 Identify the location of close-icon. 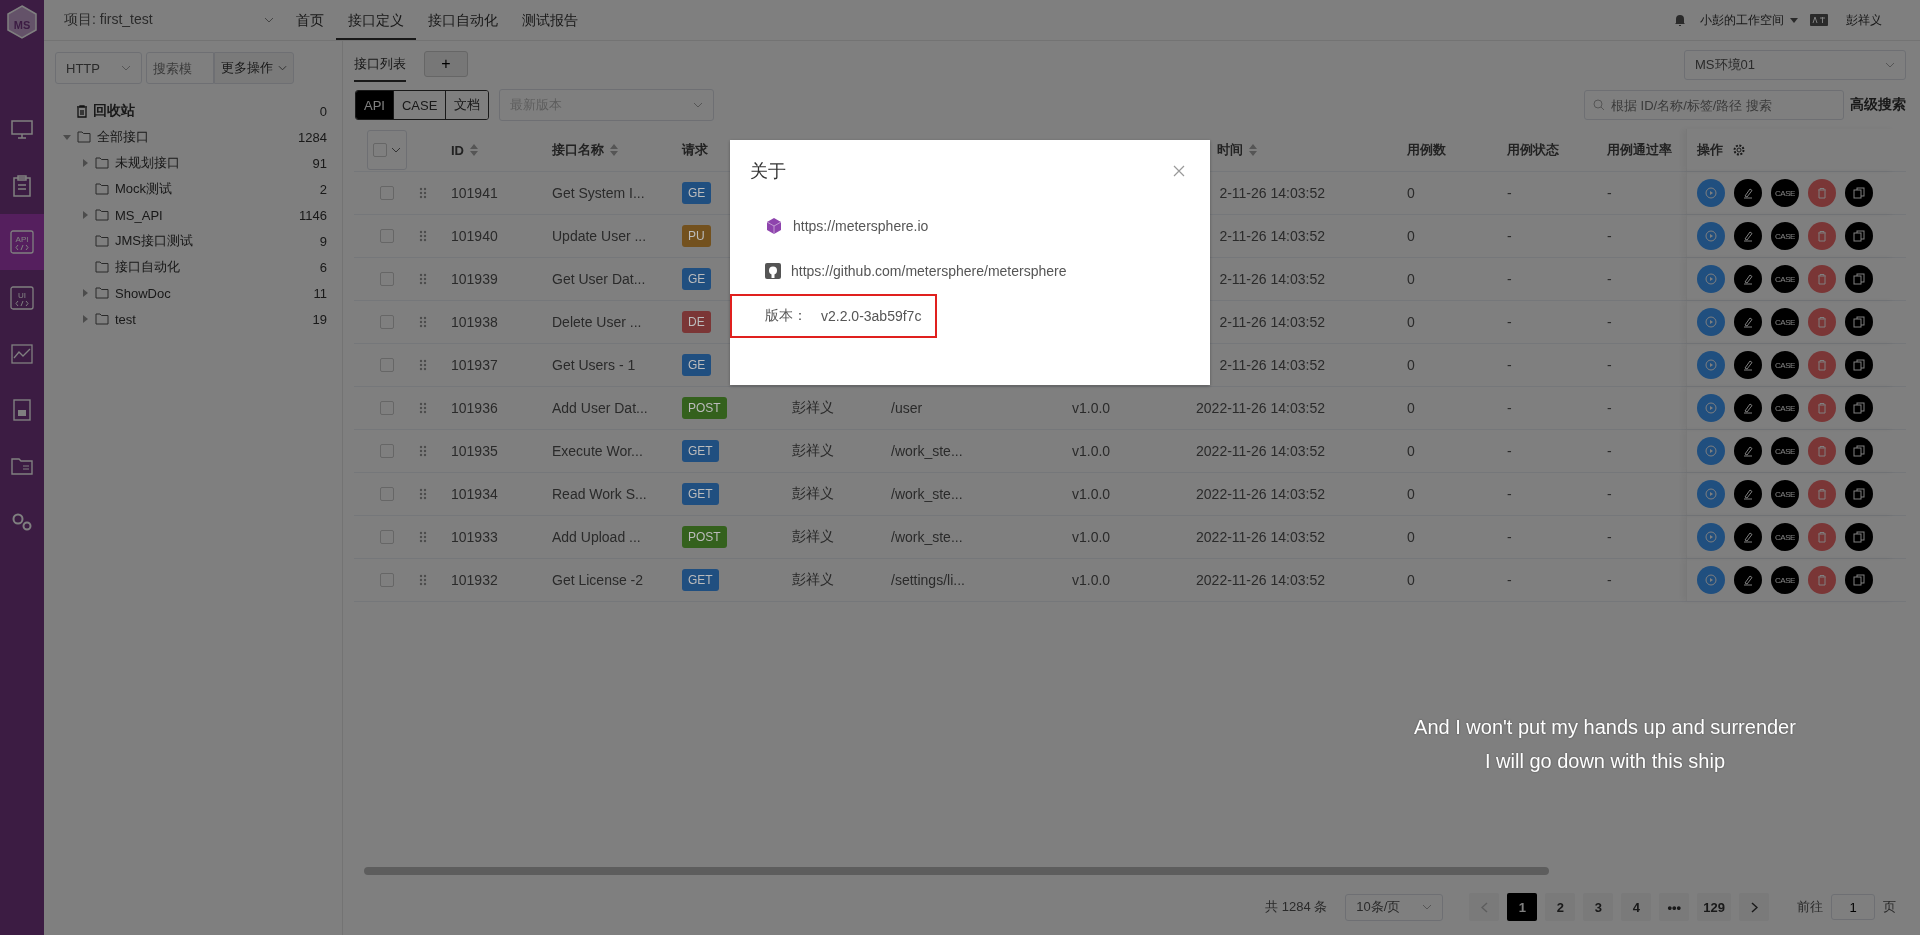
(1179, 171).